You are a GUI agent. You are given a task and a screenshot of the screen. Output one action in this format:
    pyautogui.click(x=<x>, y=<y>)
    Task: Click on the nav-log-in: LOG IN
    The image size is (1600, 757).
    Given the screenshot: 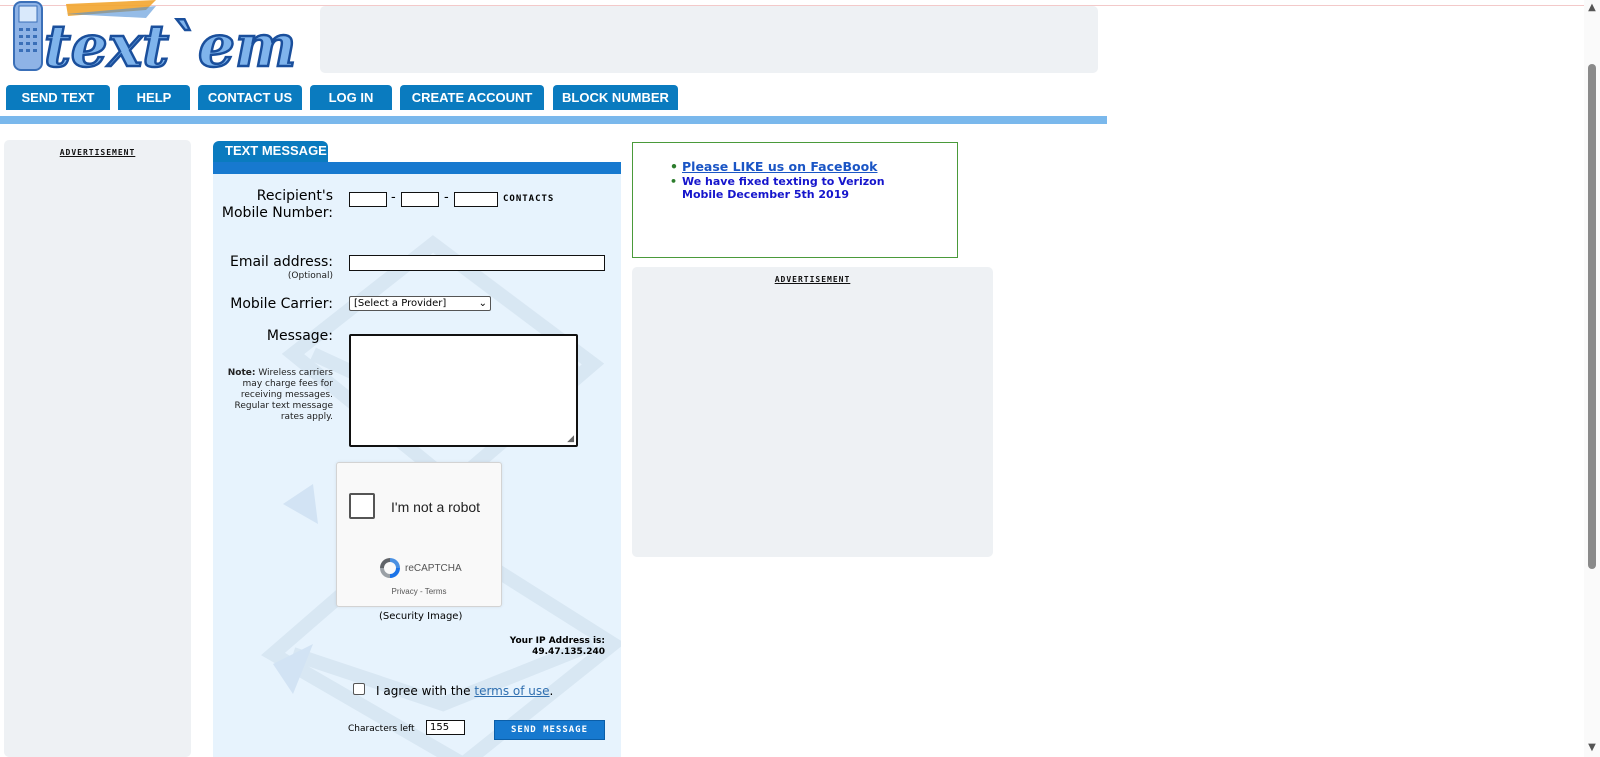 What is the action you would take?
    pyautogui.click(x=351, y=97)
    